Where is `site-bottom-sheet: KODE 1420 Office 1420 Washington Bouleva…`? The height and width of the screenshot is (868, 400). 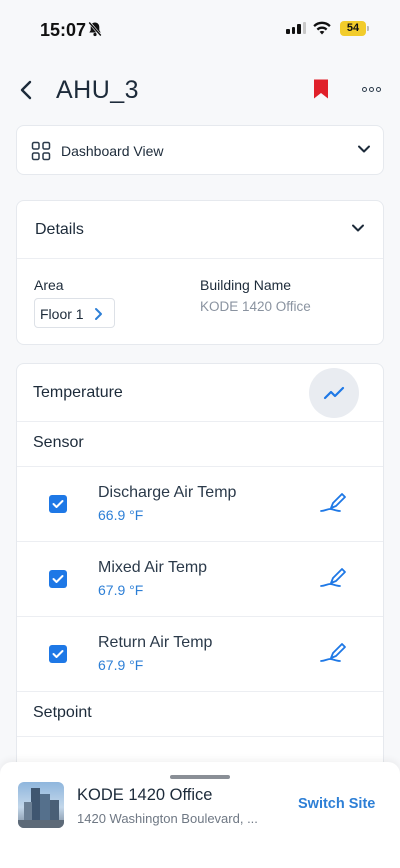
site-bottom-sheet: KODE 1420 Office 1420 Washington Bouleva… is located at coordinates (200, 815).